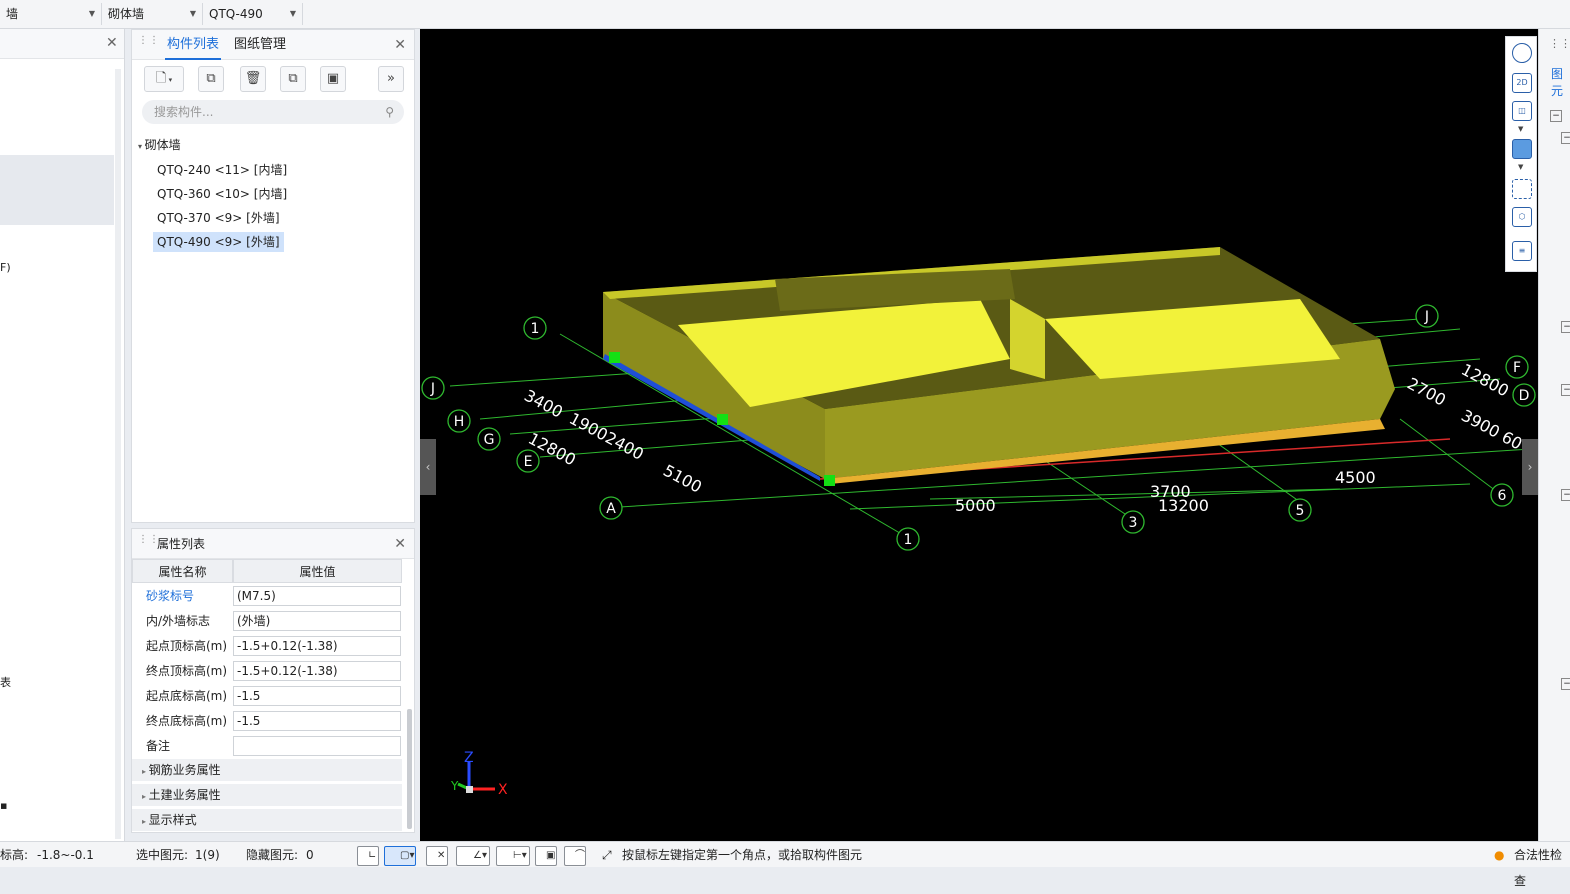 This screenshot has width=1570, height=894. Describe the element at coordinates (267, 795) in the screenshot. I see `property-group-civil: ▸ 土建业务属性` at that location.